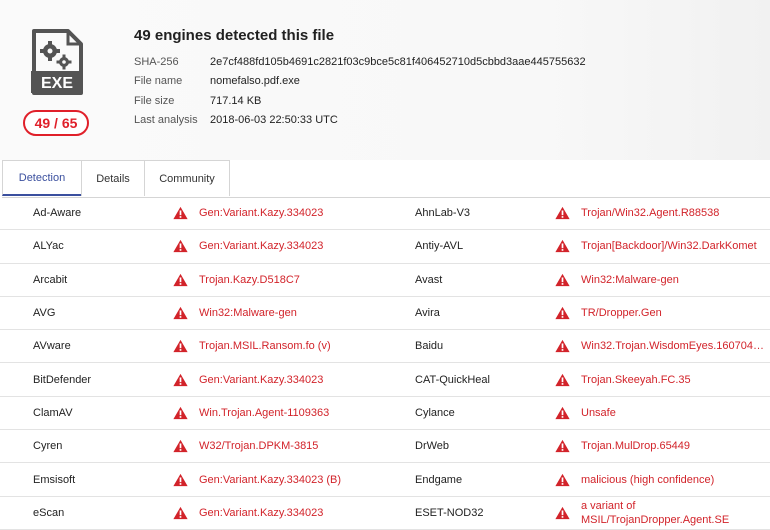  Describe the element at coordinates (655, 512) in the screenshot. I see `detection-result: a variant of MSIL/TrojanDropper.Agent.SE` at that location.